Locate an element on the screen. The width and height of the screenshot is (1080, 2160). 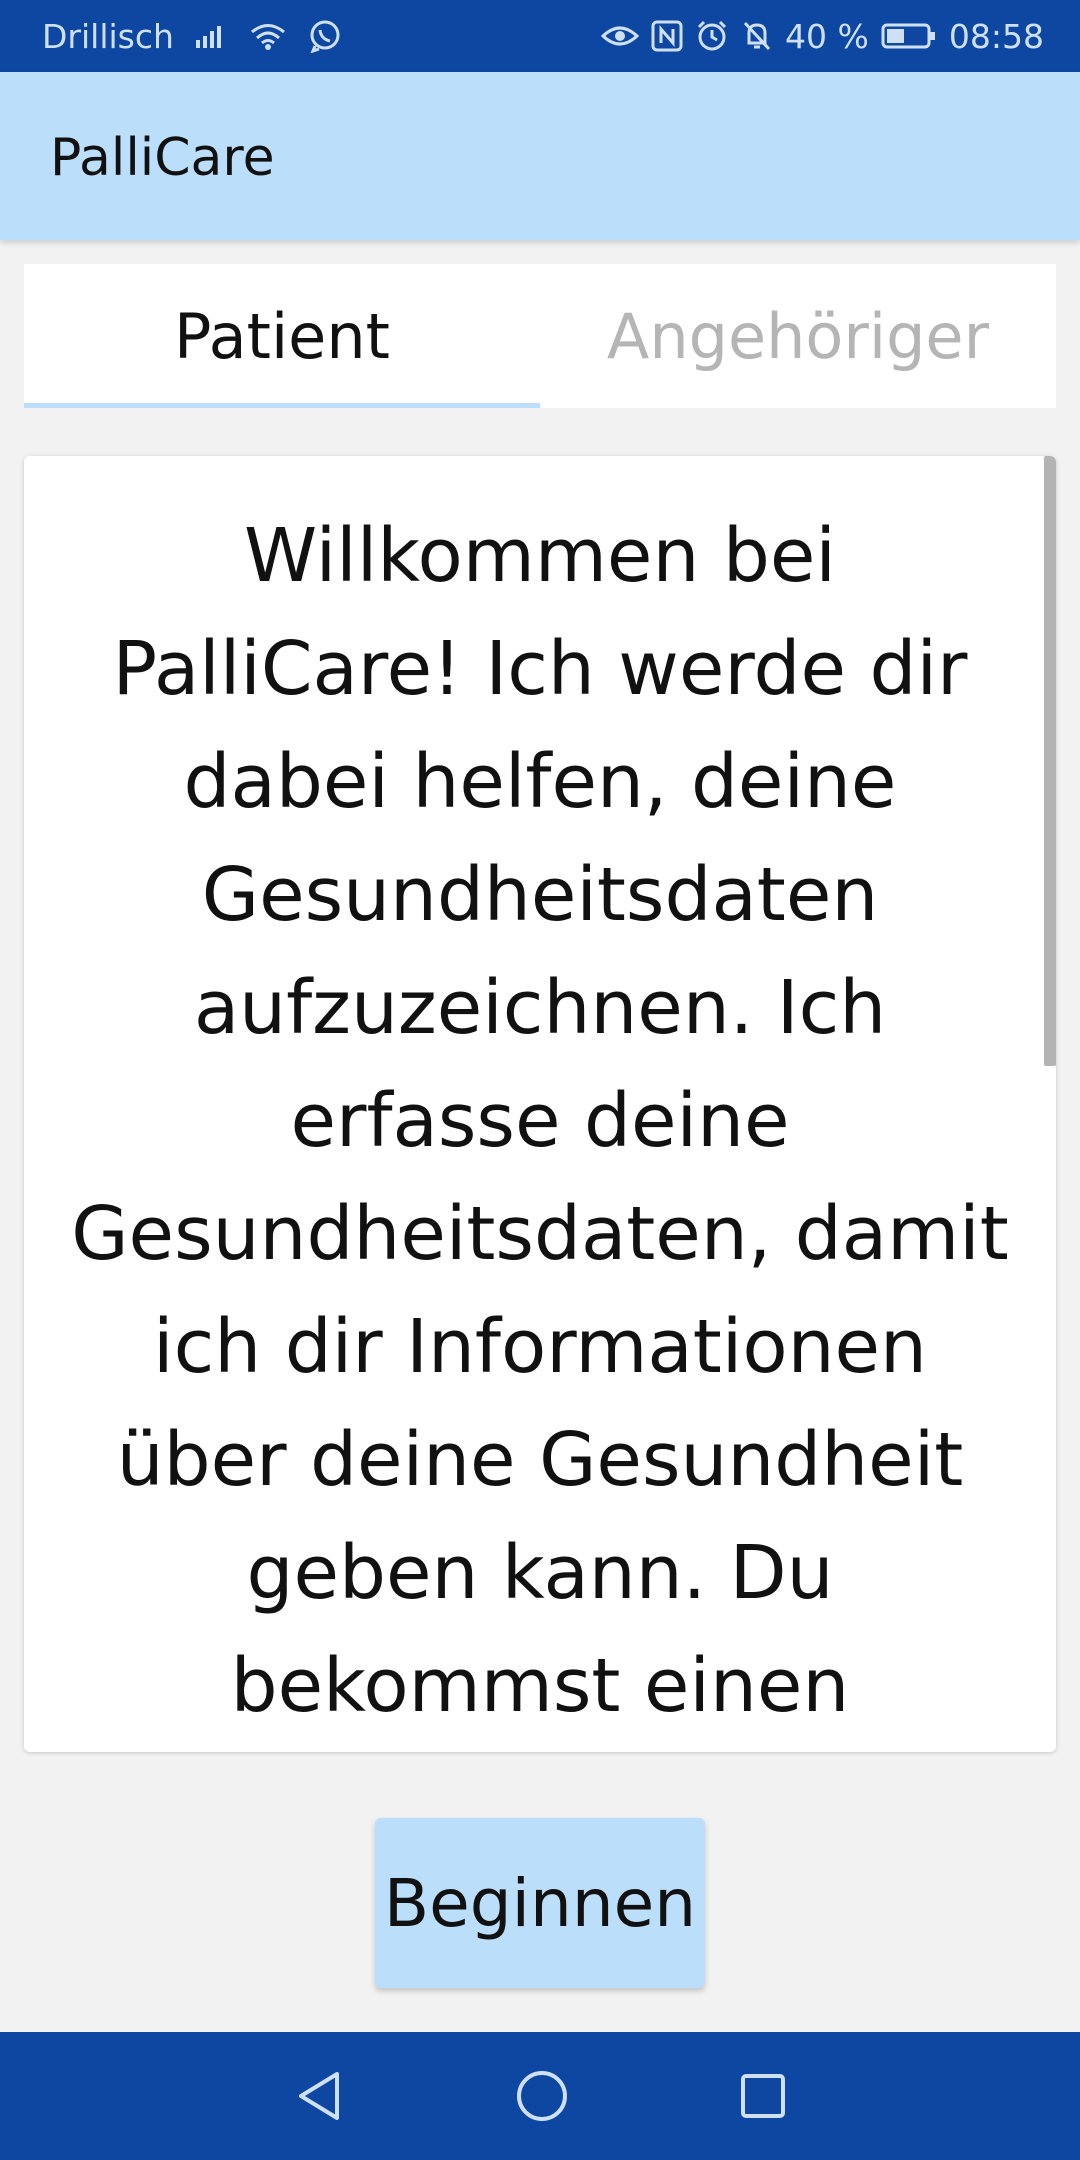
app-bar: PalliCare is located at coordinates (540, 156).